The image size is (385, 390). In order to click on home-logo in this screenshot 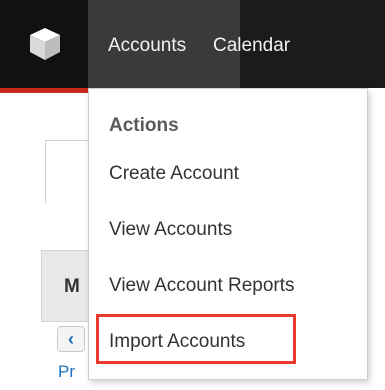, I will do `click(44, 44)`.